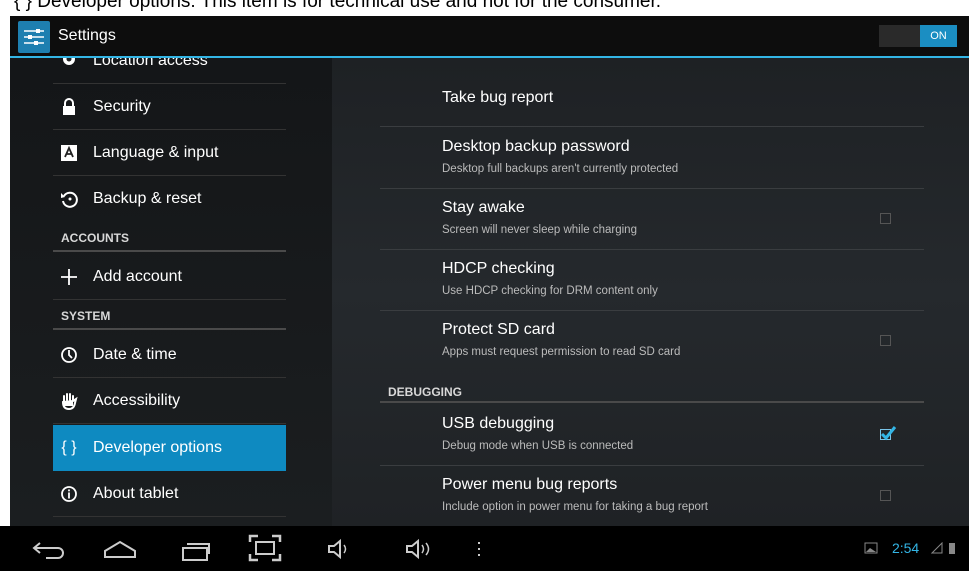 The image size is (969, 571). I want to click on plus-icon, so click(69, 277).